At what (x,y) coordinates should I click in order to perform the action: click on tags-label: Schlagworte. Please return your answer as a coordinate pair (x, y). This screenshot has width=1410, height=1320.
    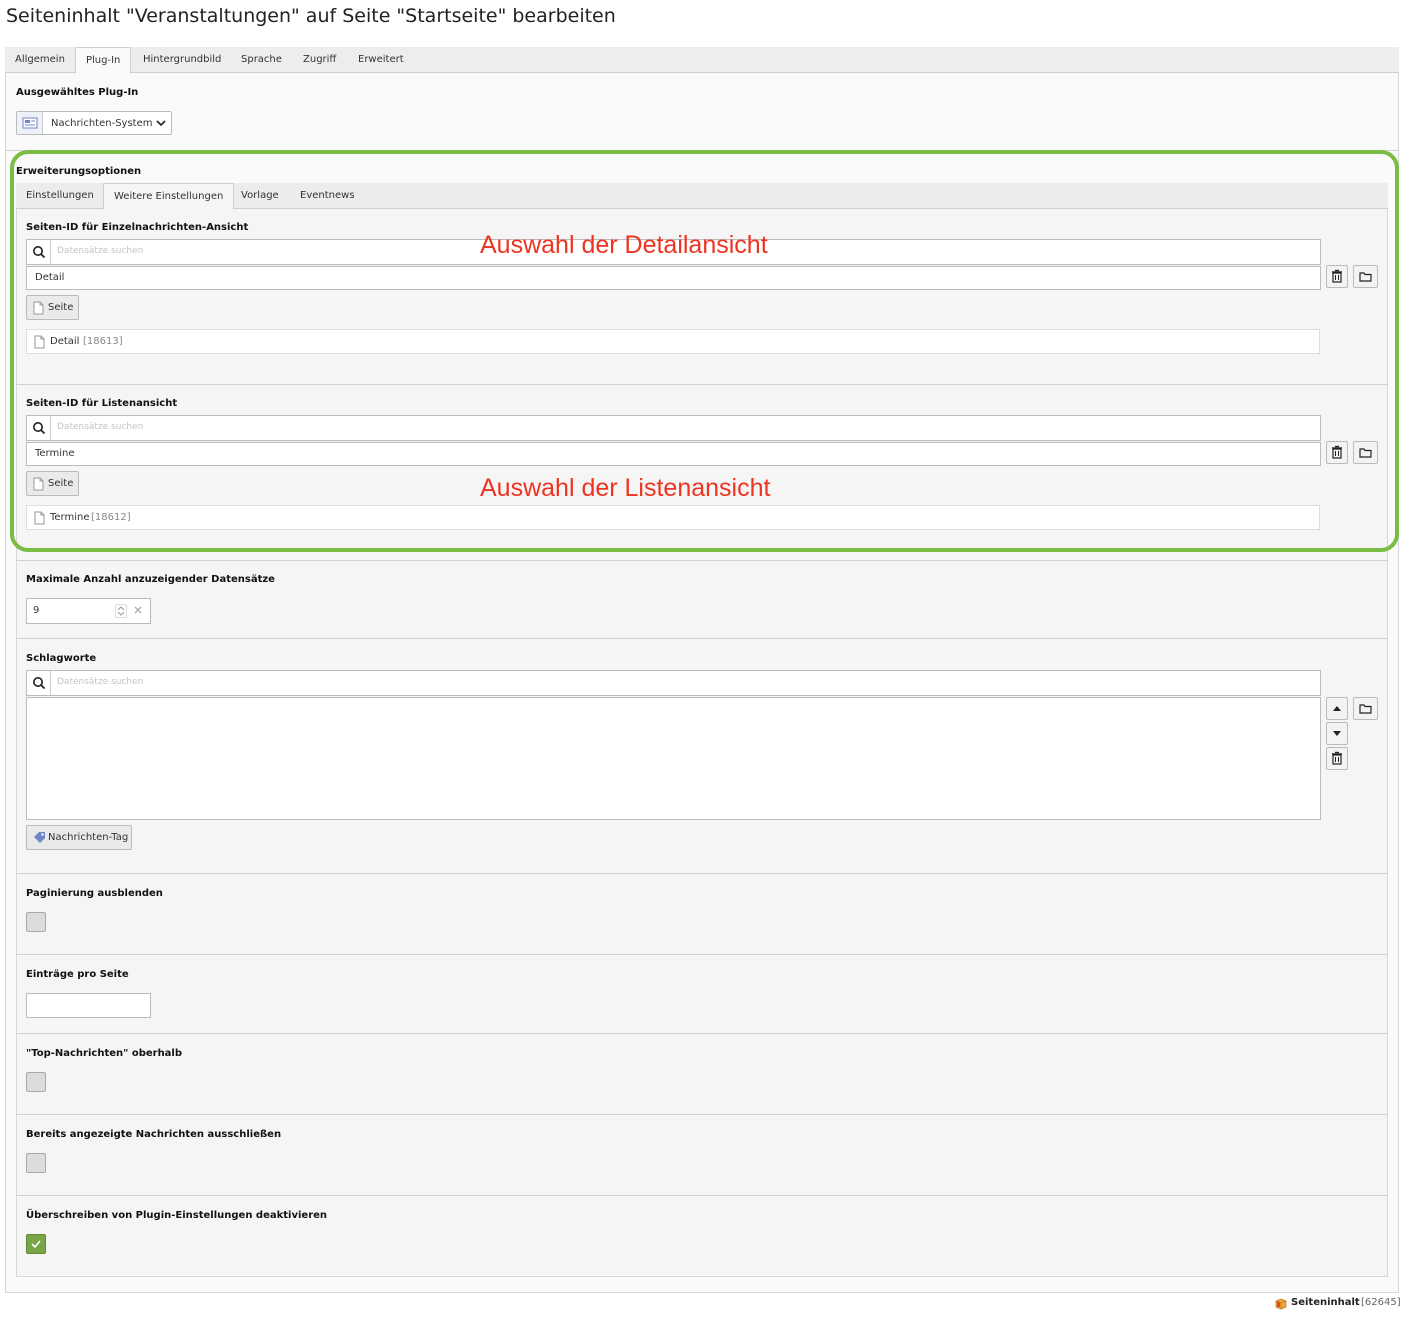
    Looking at the image, I should click on (61, 658).